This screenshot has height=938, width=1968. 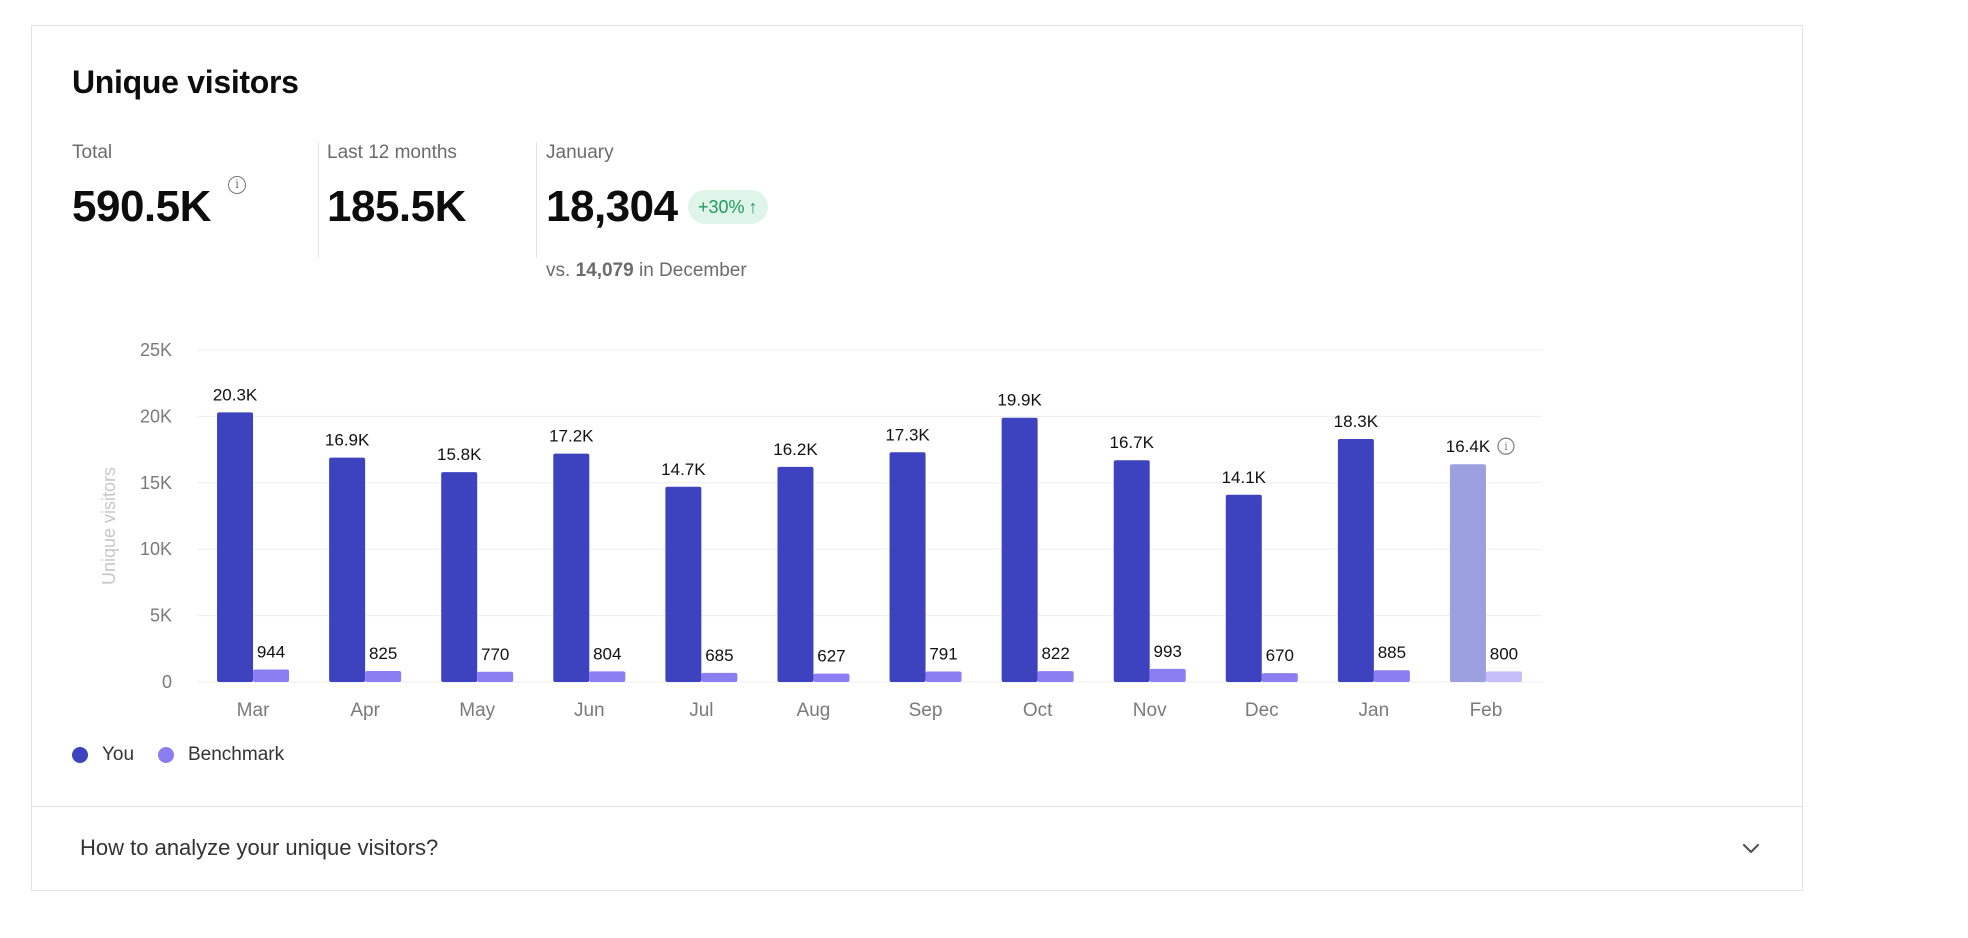 I want to click on faq-accordion: How to analyze your unique visitors?, so click(x=917, y=848).